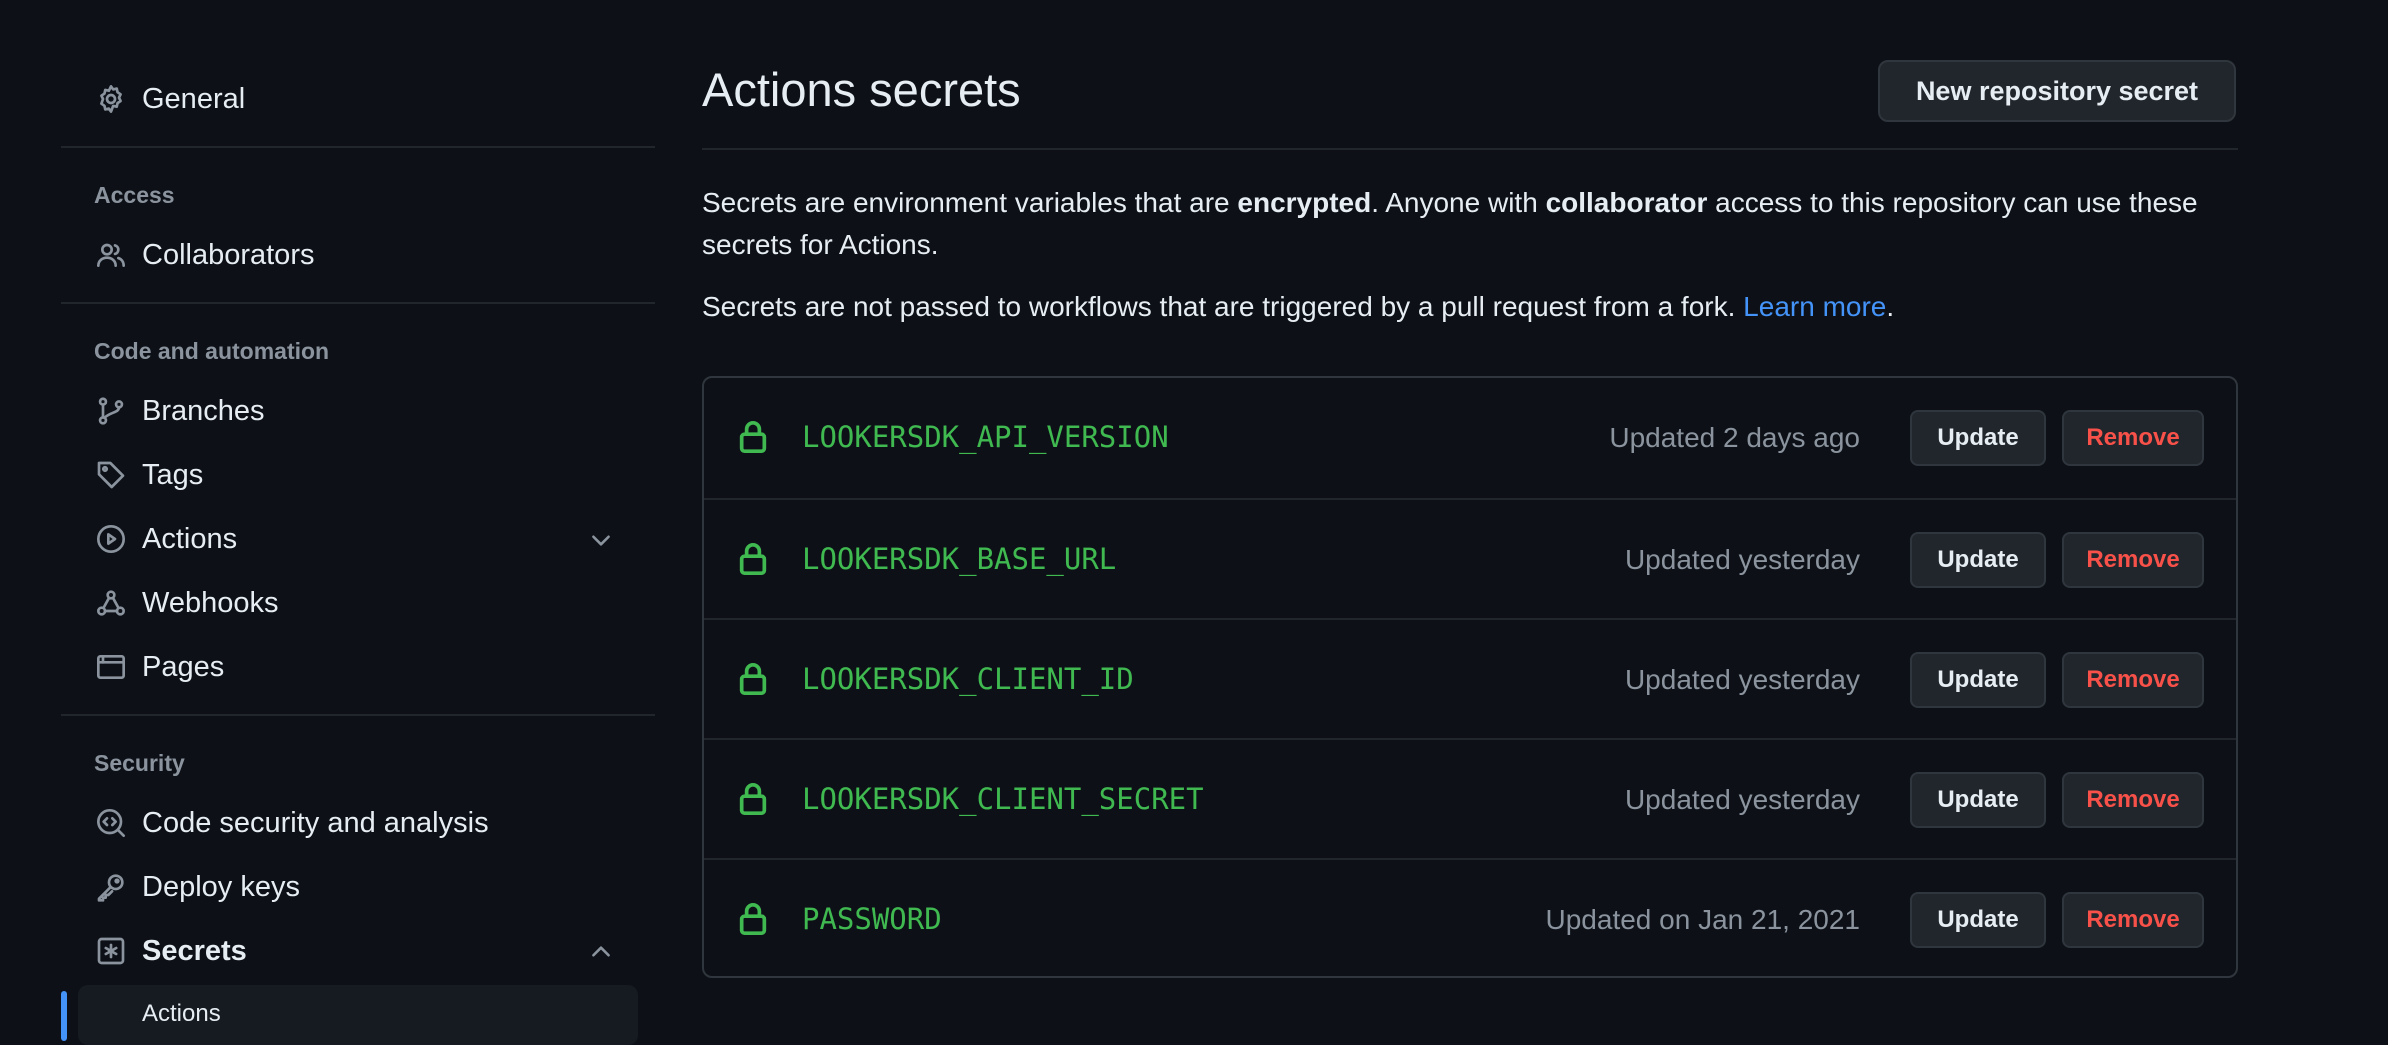 The width and height of the screenshot is (2388, 1045). I want to click on play-circle-icon, so click(111, 539).